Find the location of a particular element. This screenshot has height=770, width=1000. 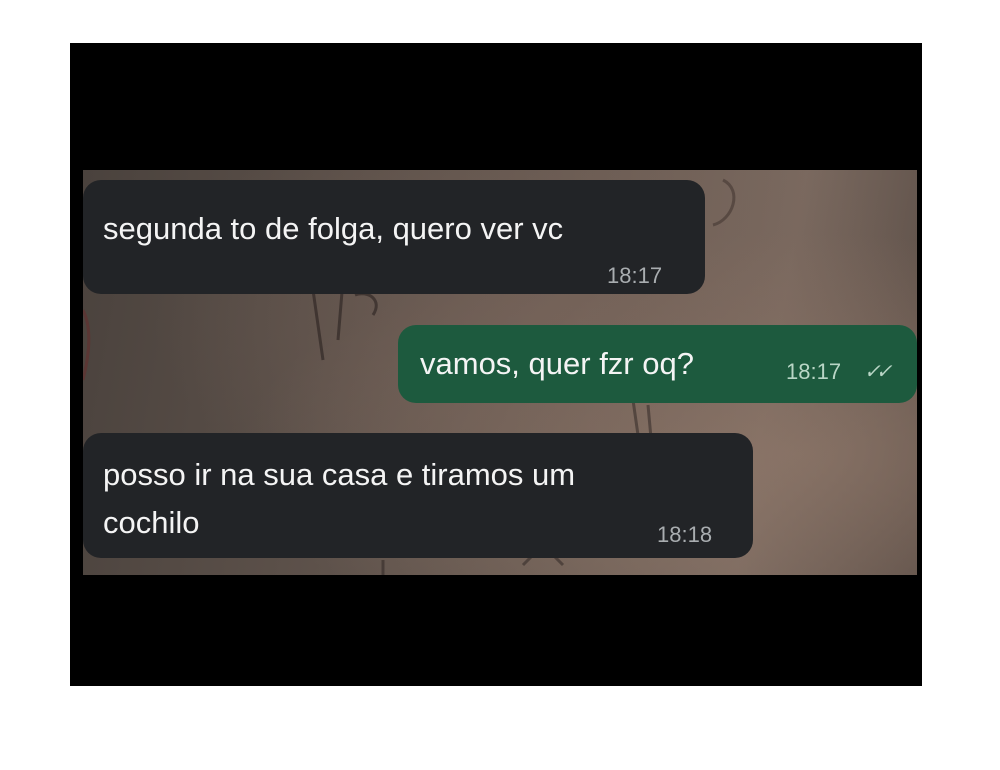

message-text: segunda to de folga, quero ver vc is located at coordinates (333, 228).